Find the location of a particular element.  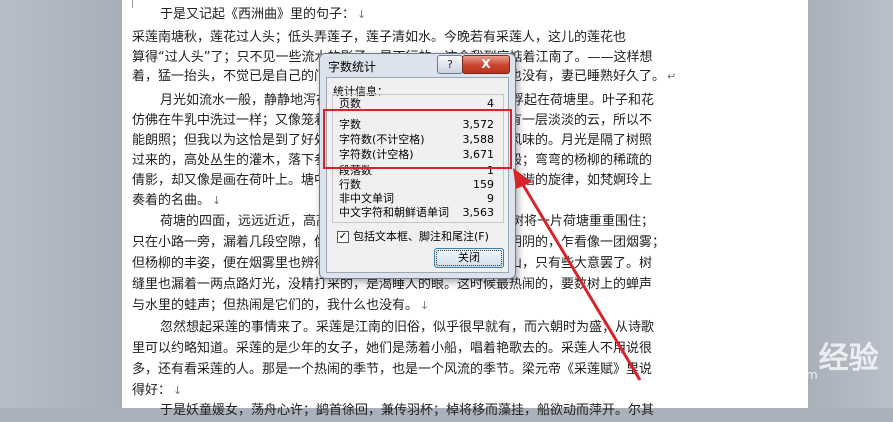

text-line: 得好： ↓ is located at coordinates (157, 390).